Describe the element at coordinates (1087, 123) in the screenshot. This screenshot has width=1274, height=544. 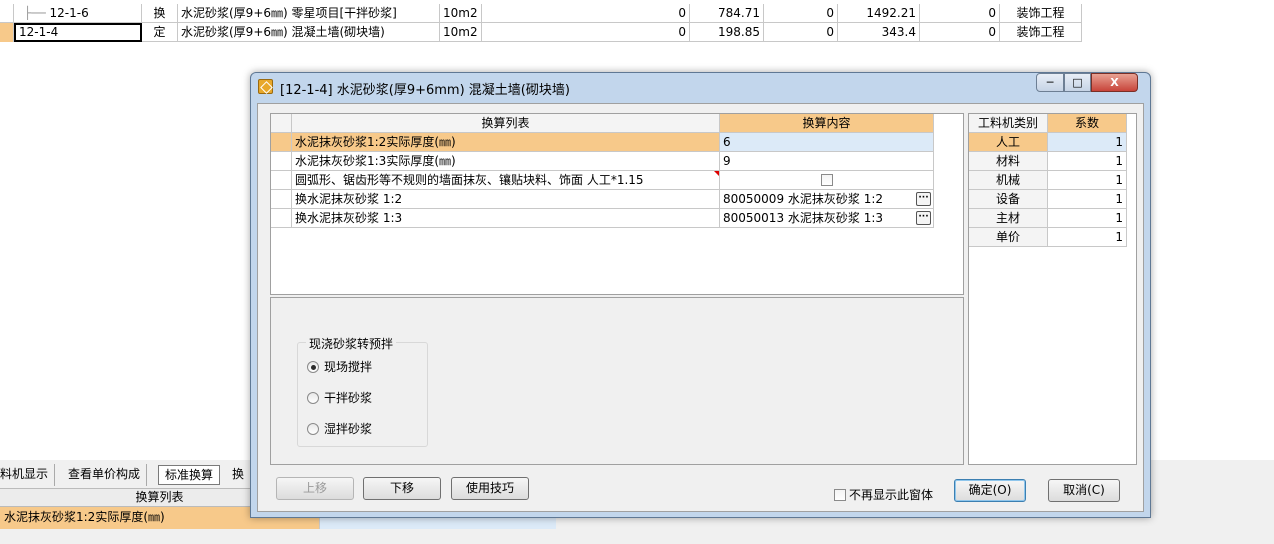
I see `col-header-coef: 系数` at that location.